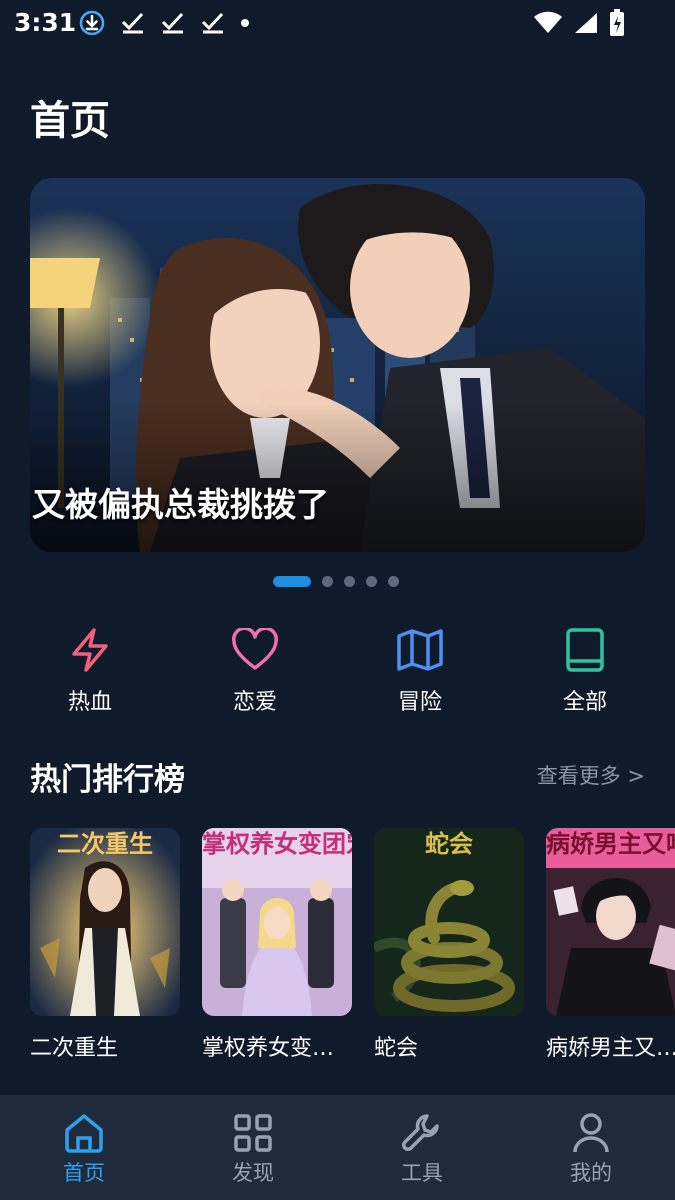 This screenshot has height=1200, width=675. Describe the element at coordinates (337, 23) in the screenshot. I see `status-bar: 3:31` at that location.